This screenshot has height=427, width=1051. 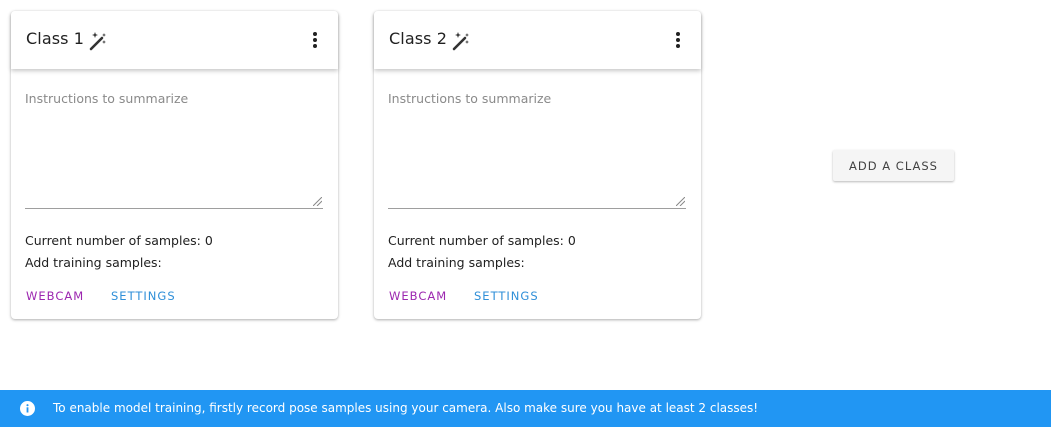 I want to click on add-class-button: ADD A CLASS, so click(x=893, y=165).